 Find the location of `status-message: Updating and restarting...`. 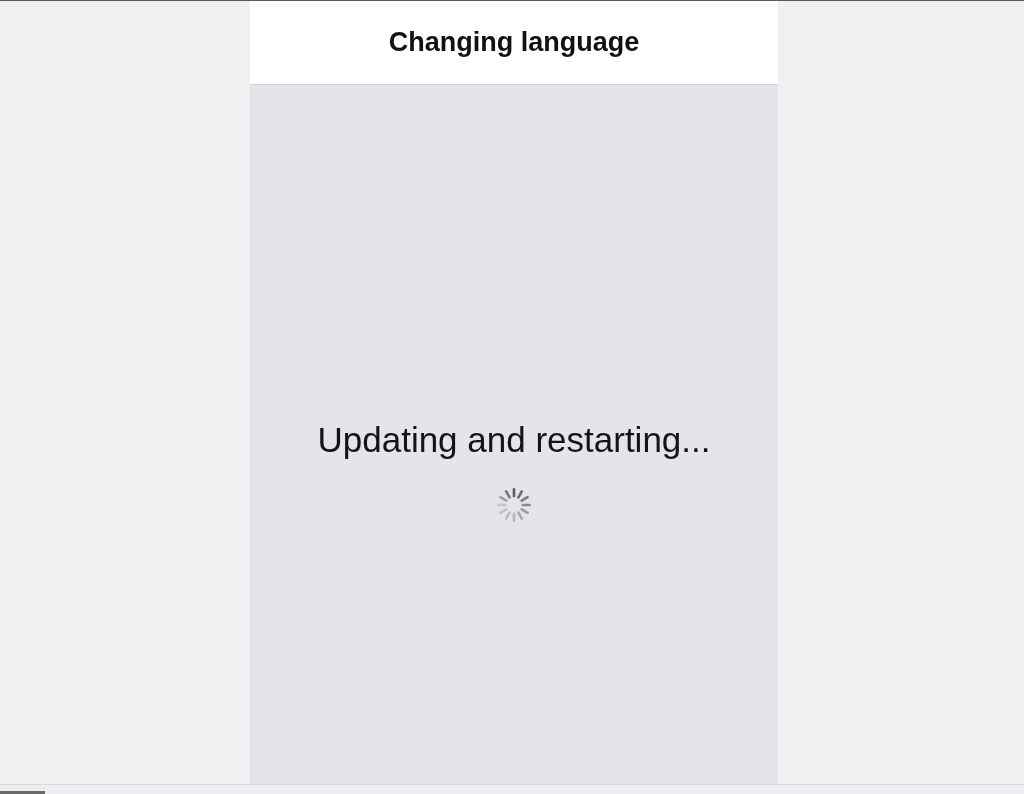

status-message: Updating and restarting... is located at coordinates (514, 440).